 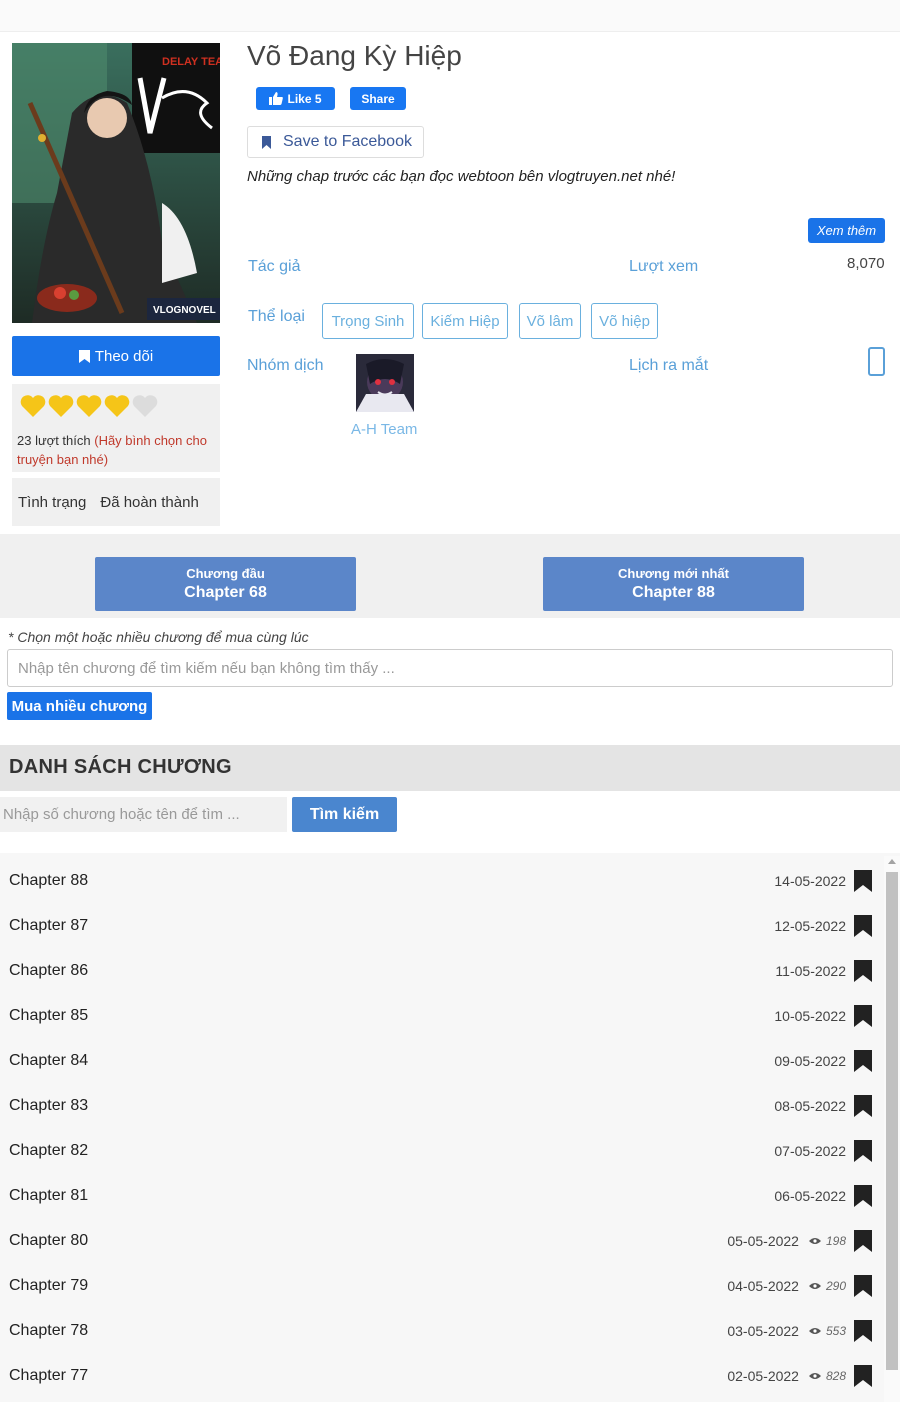 I want to click on show-more-button: Xem thêm, so click(x=846, y=230).